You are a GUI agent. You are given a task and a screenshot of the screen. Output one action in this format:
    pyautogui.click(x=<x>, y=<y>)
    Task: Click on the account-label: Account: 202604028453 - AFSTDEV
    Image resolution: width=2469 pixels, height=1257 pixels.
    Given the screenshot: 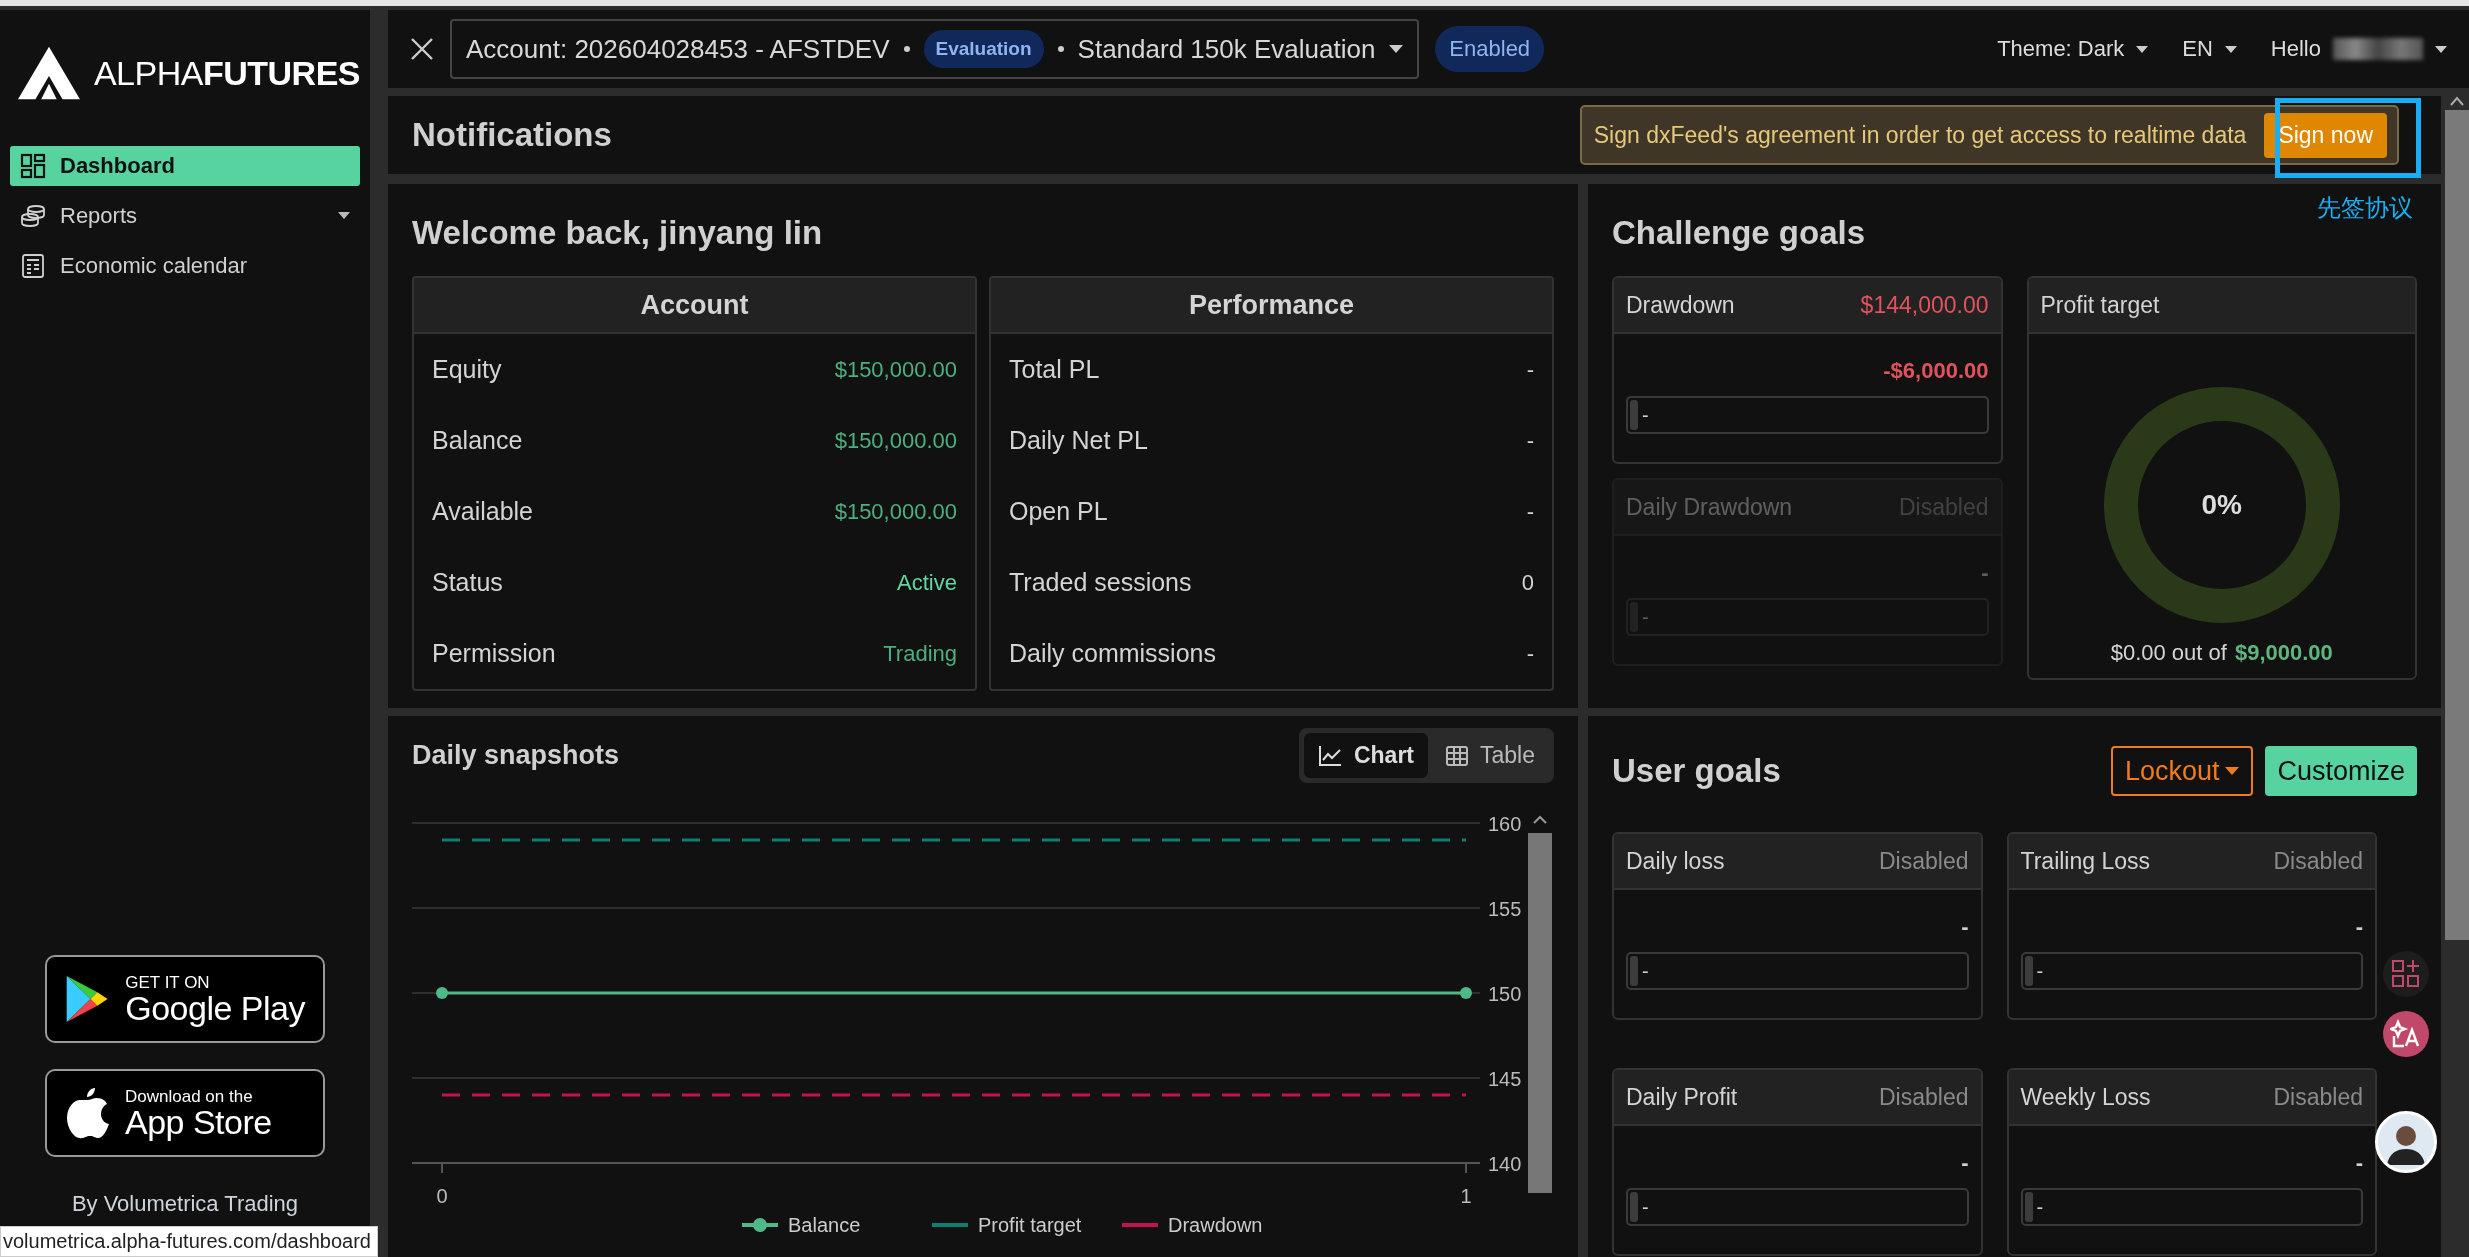 What is the action you would take?
    pyautogui.click(x=678, y=49)
    